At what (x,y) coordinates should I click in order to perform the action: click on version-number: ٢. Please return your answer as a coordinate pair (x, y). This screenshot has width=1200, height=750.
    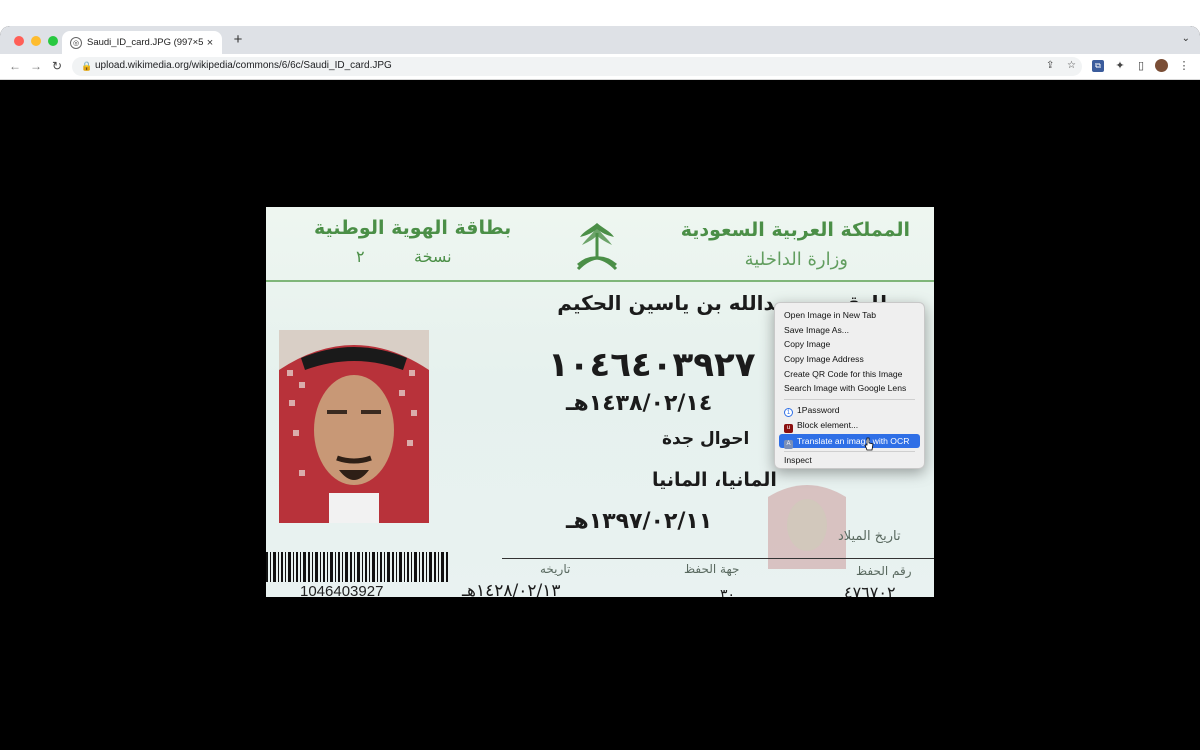
    Looking at the image, I should click on (360, 256).